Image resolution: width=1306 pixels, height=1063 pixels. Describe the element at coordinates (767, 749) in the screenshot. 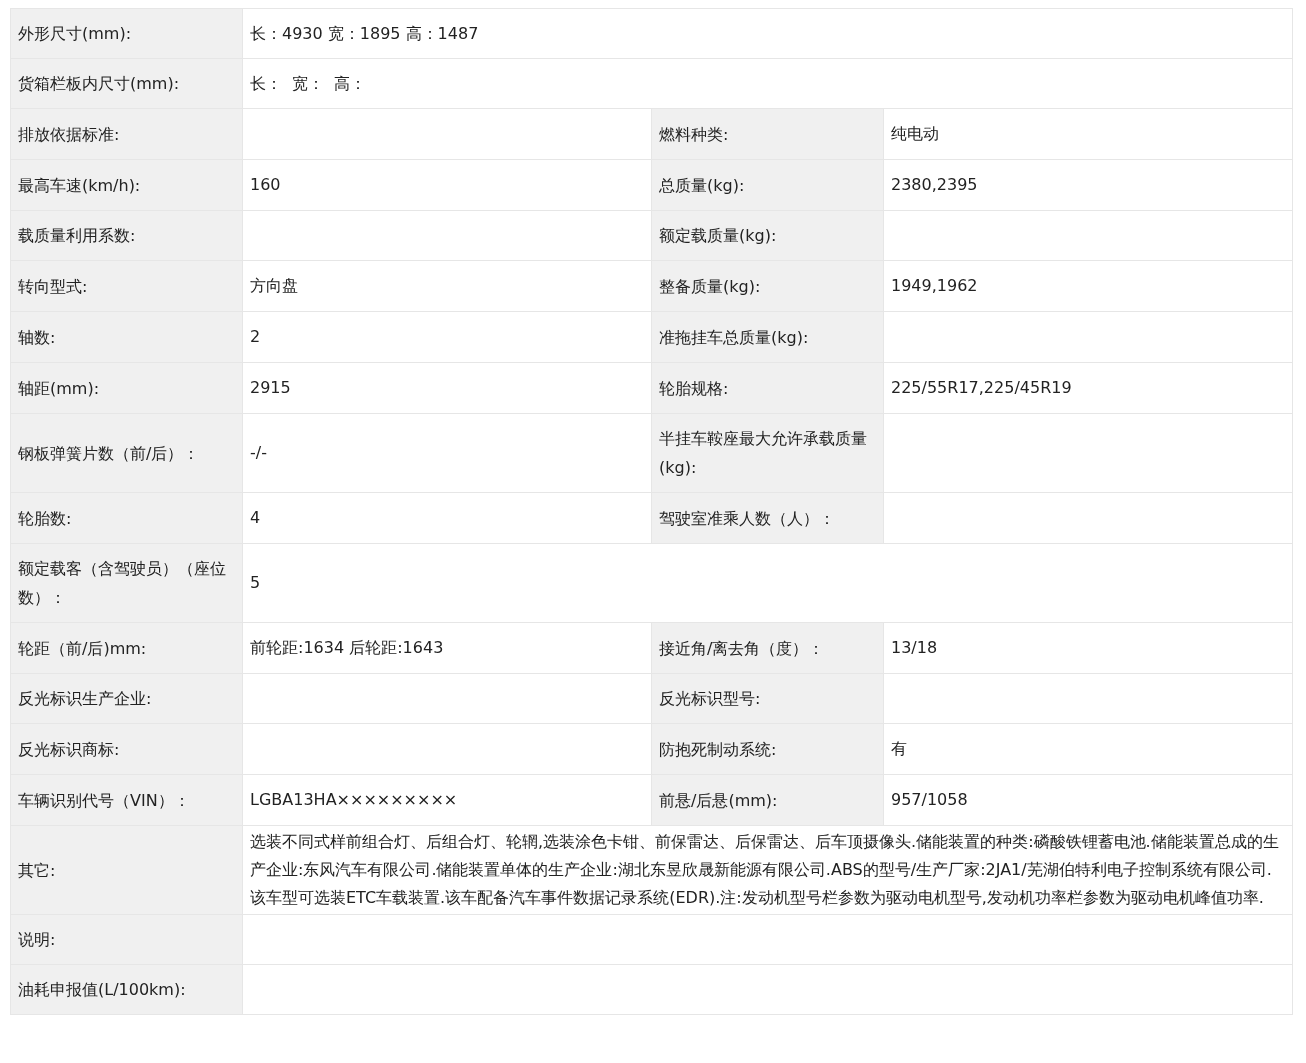

I see `field-label: 防抱死制动系统:` at that location.